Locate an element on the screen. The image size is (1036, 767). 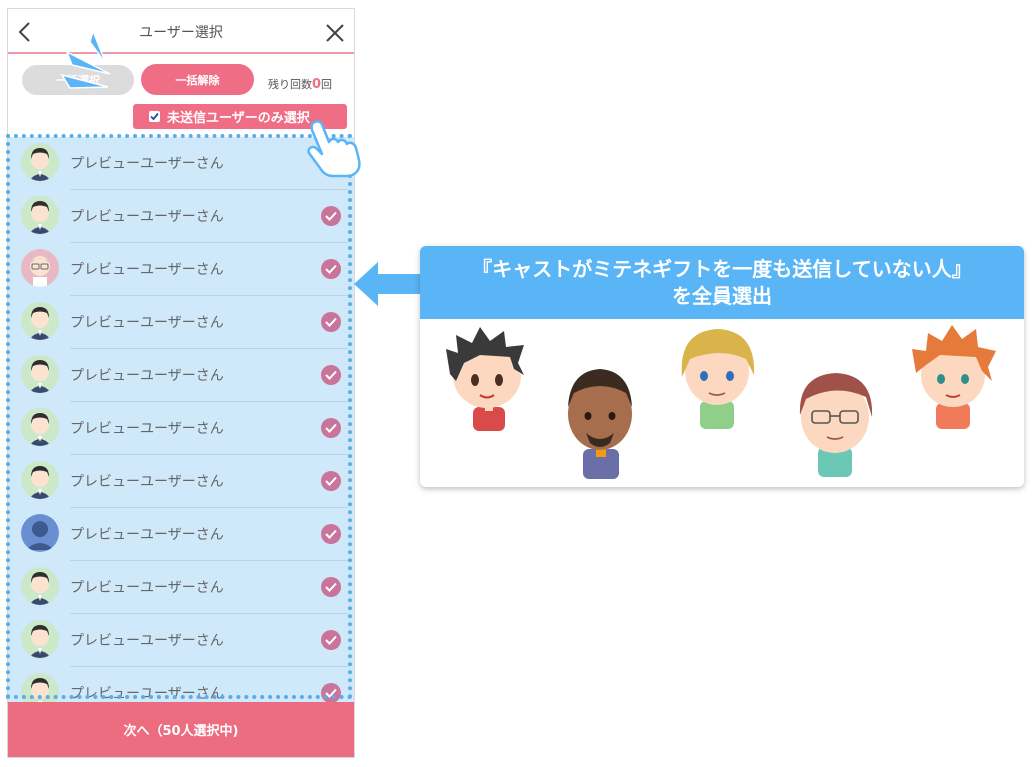
remaining-suffix: 回 is located at coordinates (327, 84).